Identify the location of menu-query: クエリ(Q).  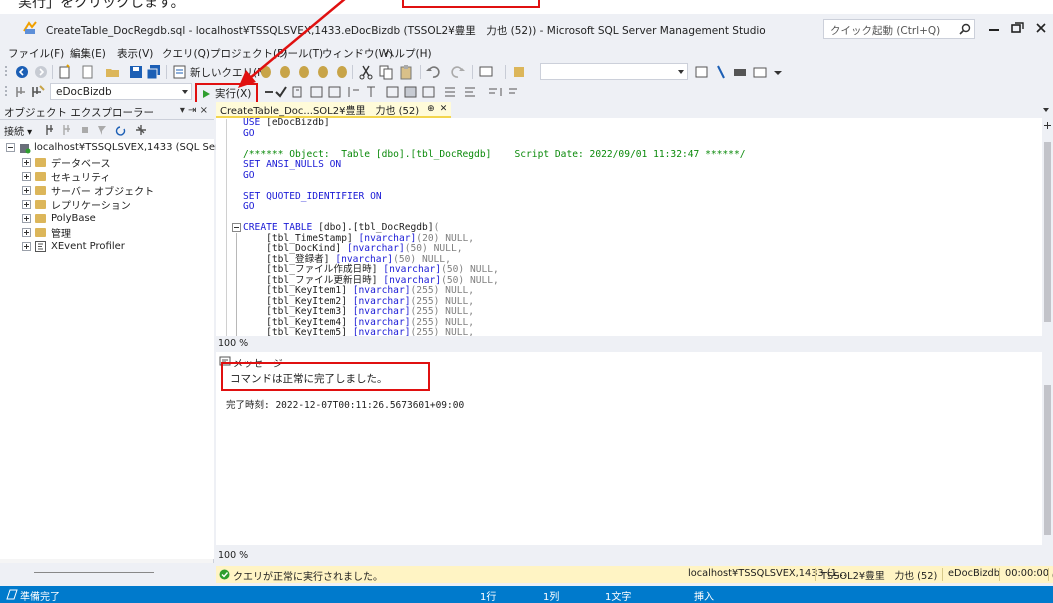
(186, 53).